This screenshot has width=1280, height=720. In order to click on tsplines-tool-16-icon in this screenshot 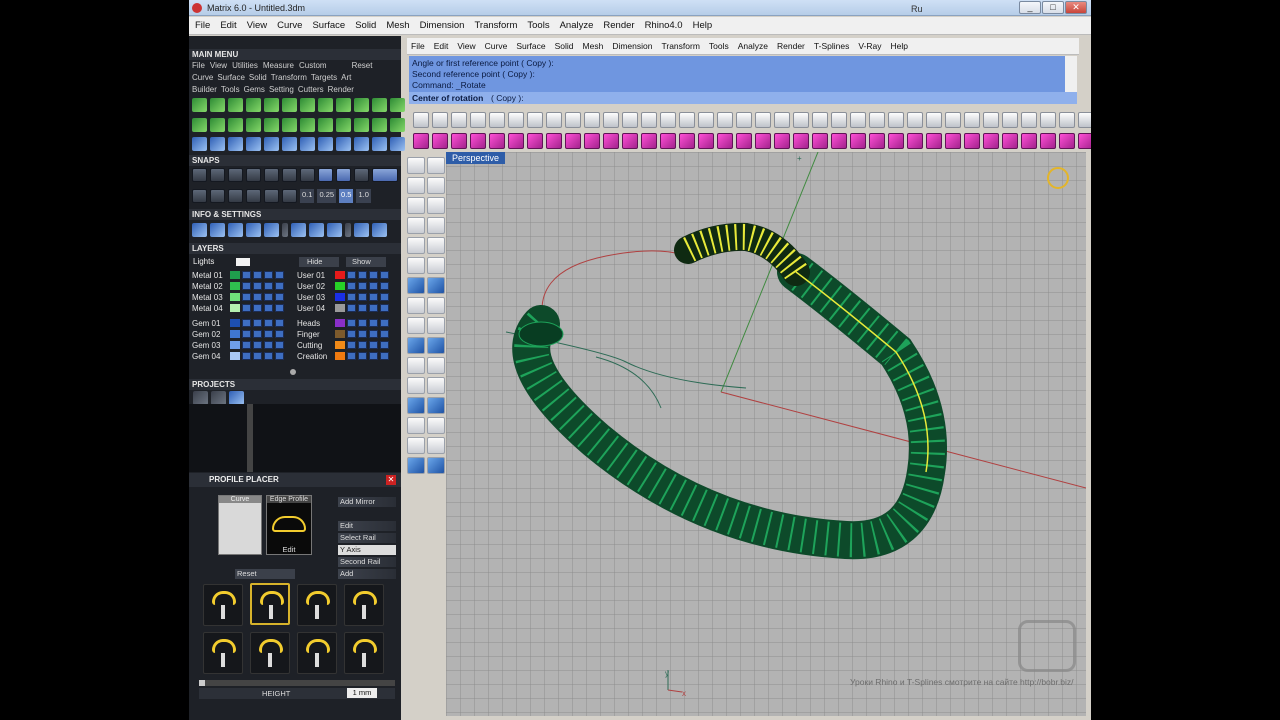, I will do `click(706, 141)`.